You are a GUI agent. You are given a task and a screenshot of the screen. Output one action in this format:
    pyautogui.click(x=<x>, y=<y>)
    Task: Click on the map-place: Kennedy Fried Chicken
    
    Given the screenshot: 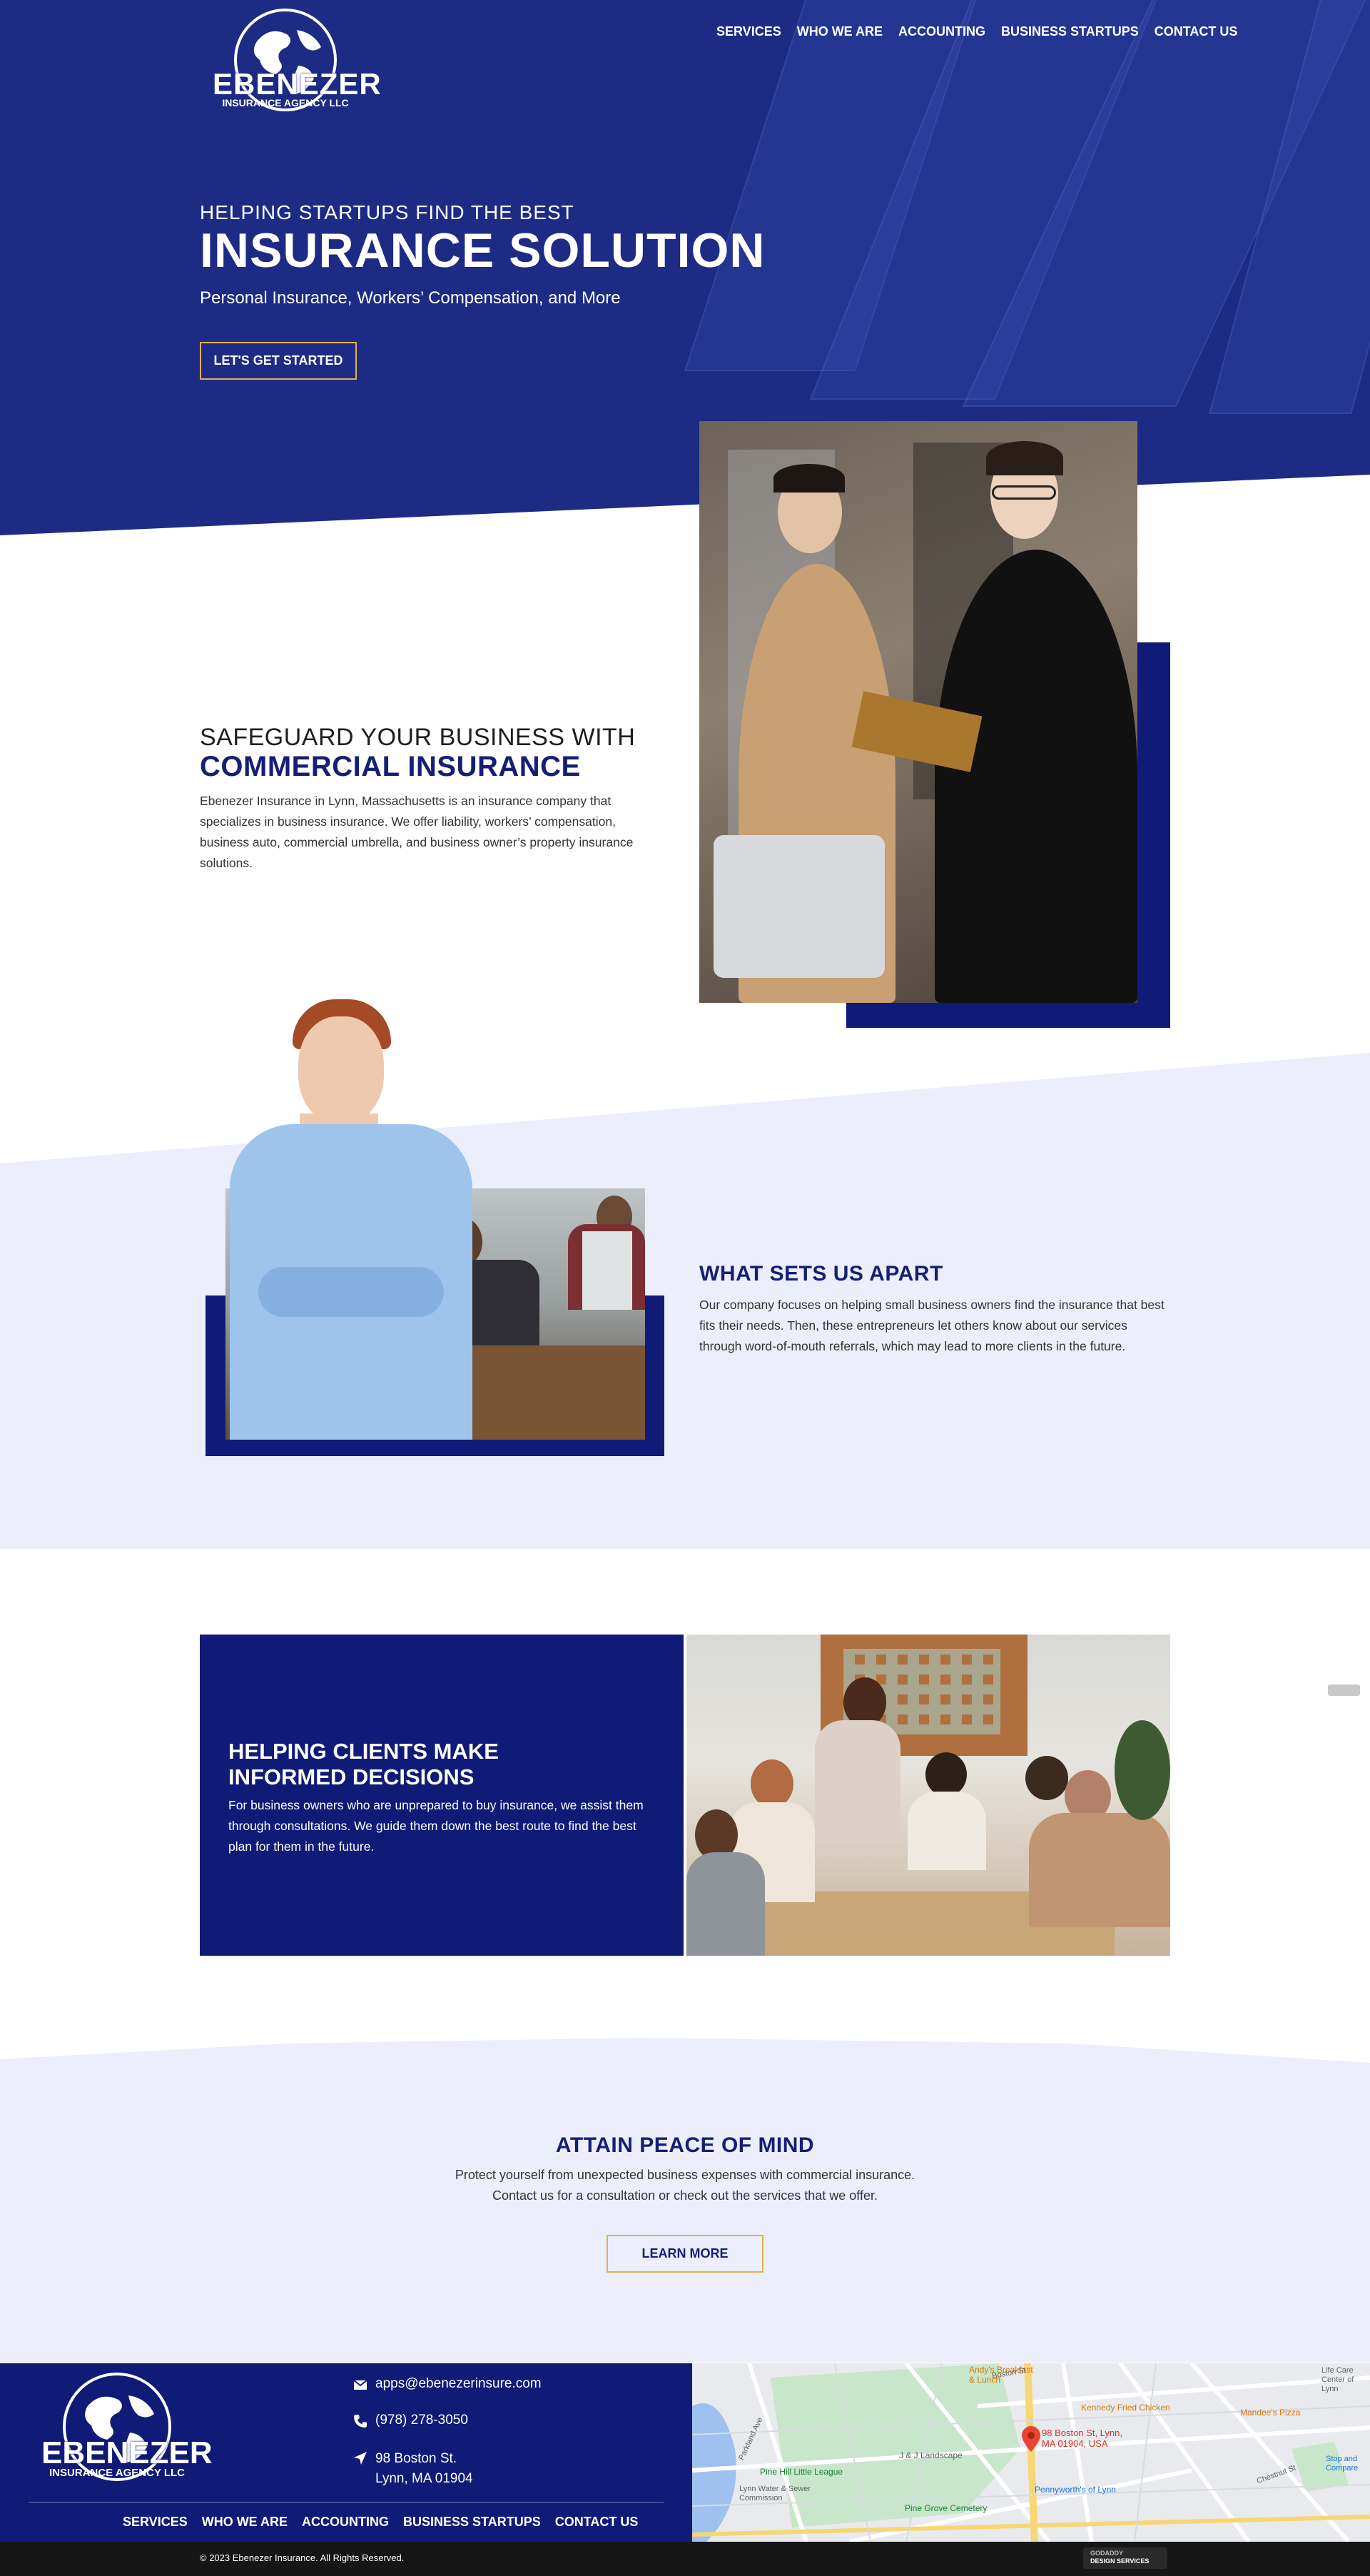 What is the action you would take?
    pyautogui.click(x=1125, y=2408)
    